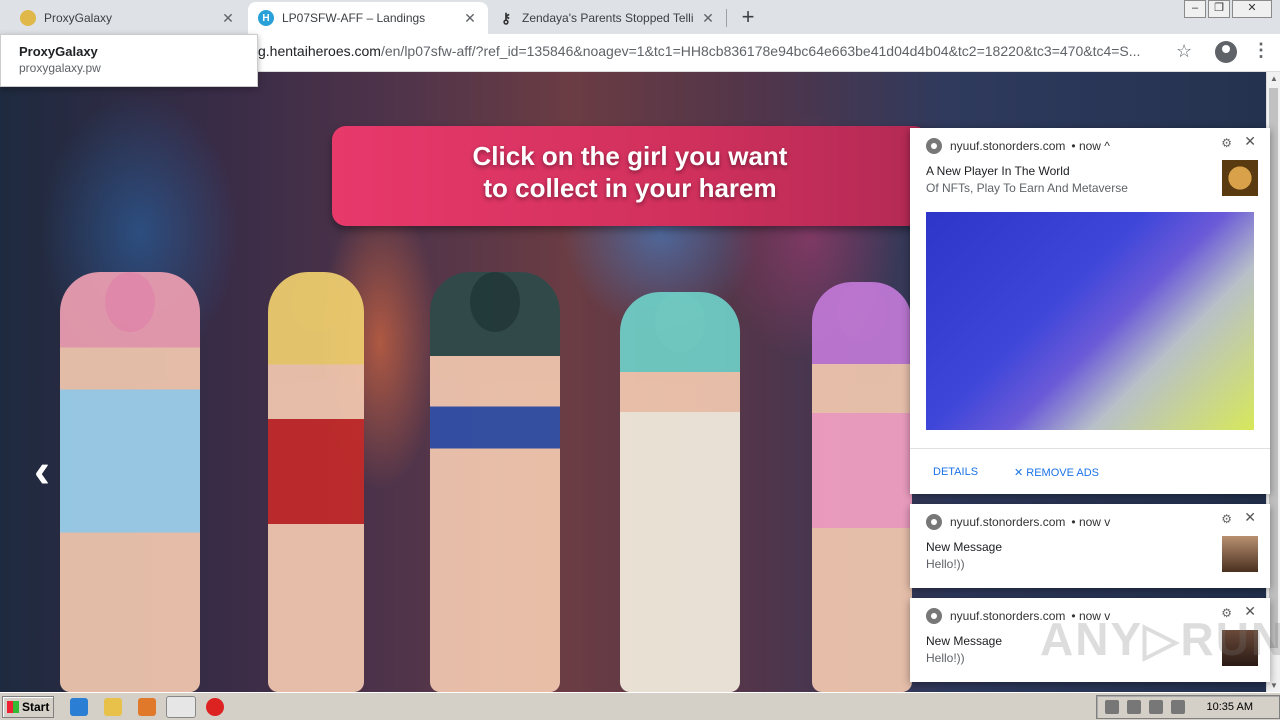  Describe the element at coordinates (1274, 78) in the screenshot. I see `scroll-up-icon: ▲` at that location.